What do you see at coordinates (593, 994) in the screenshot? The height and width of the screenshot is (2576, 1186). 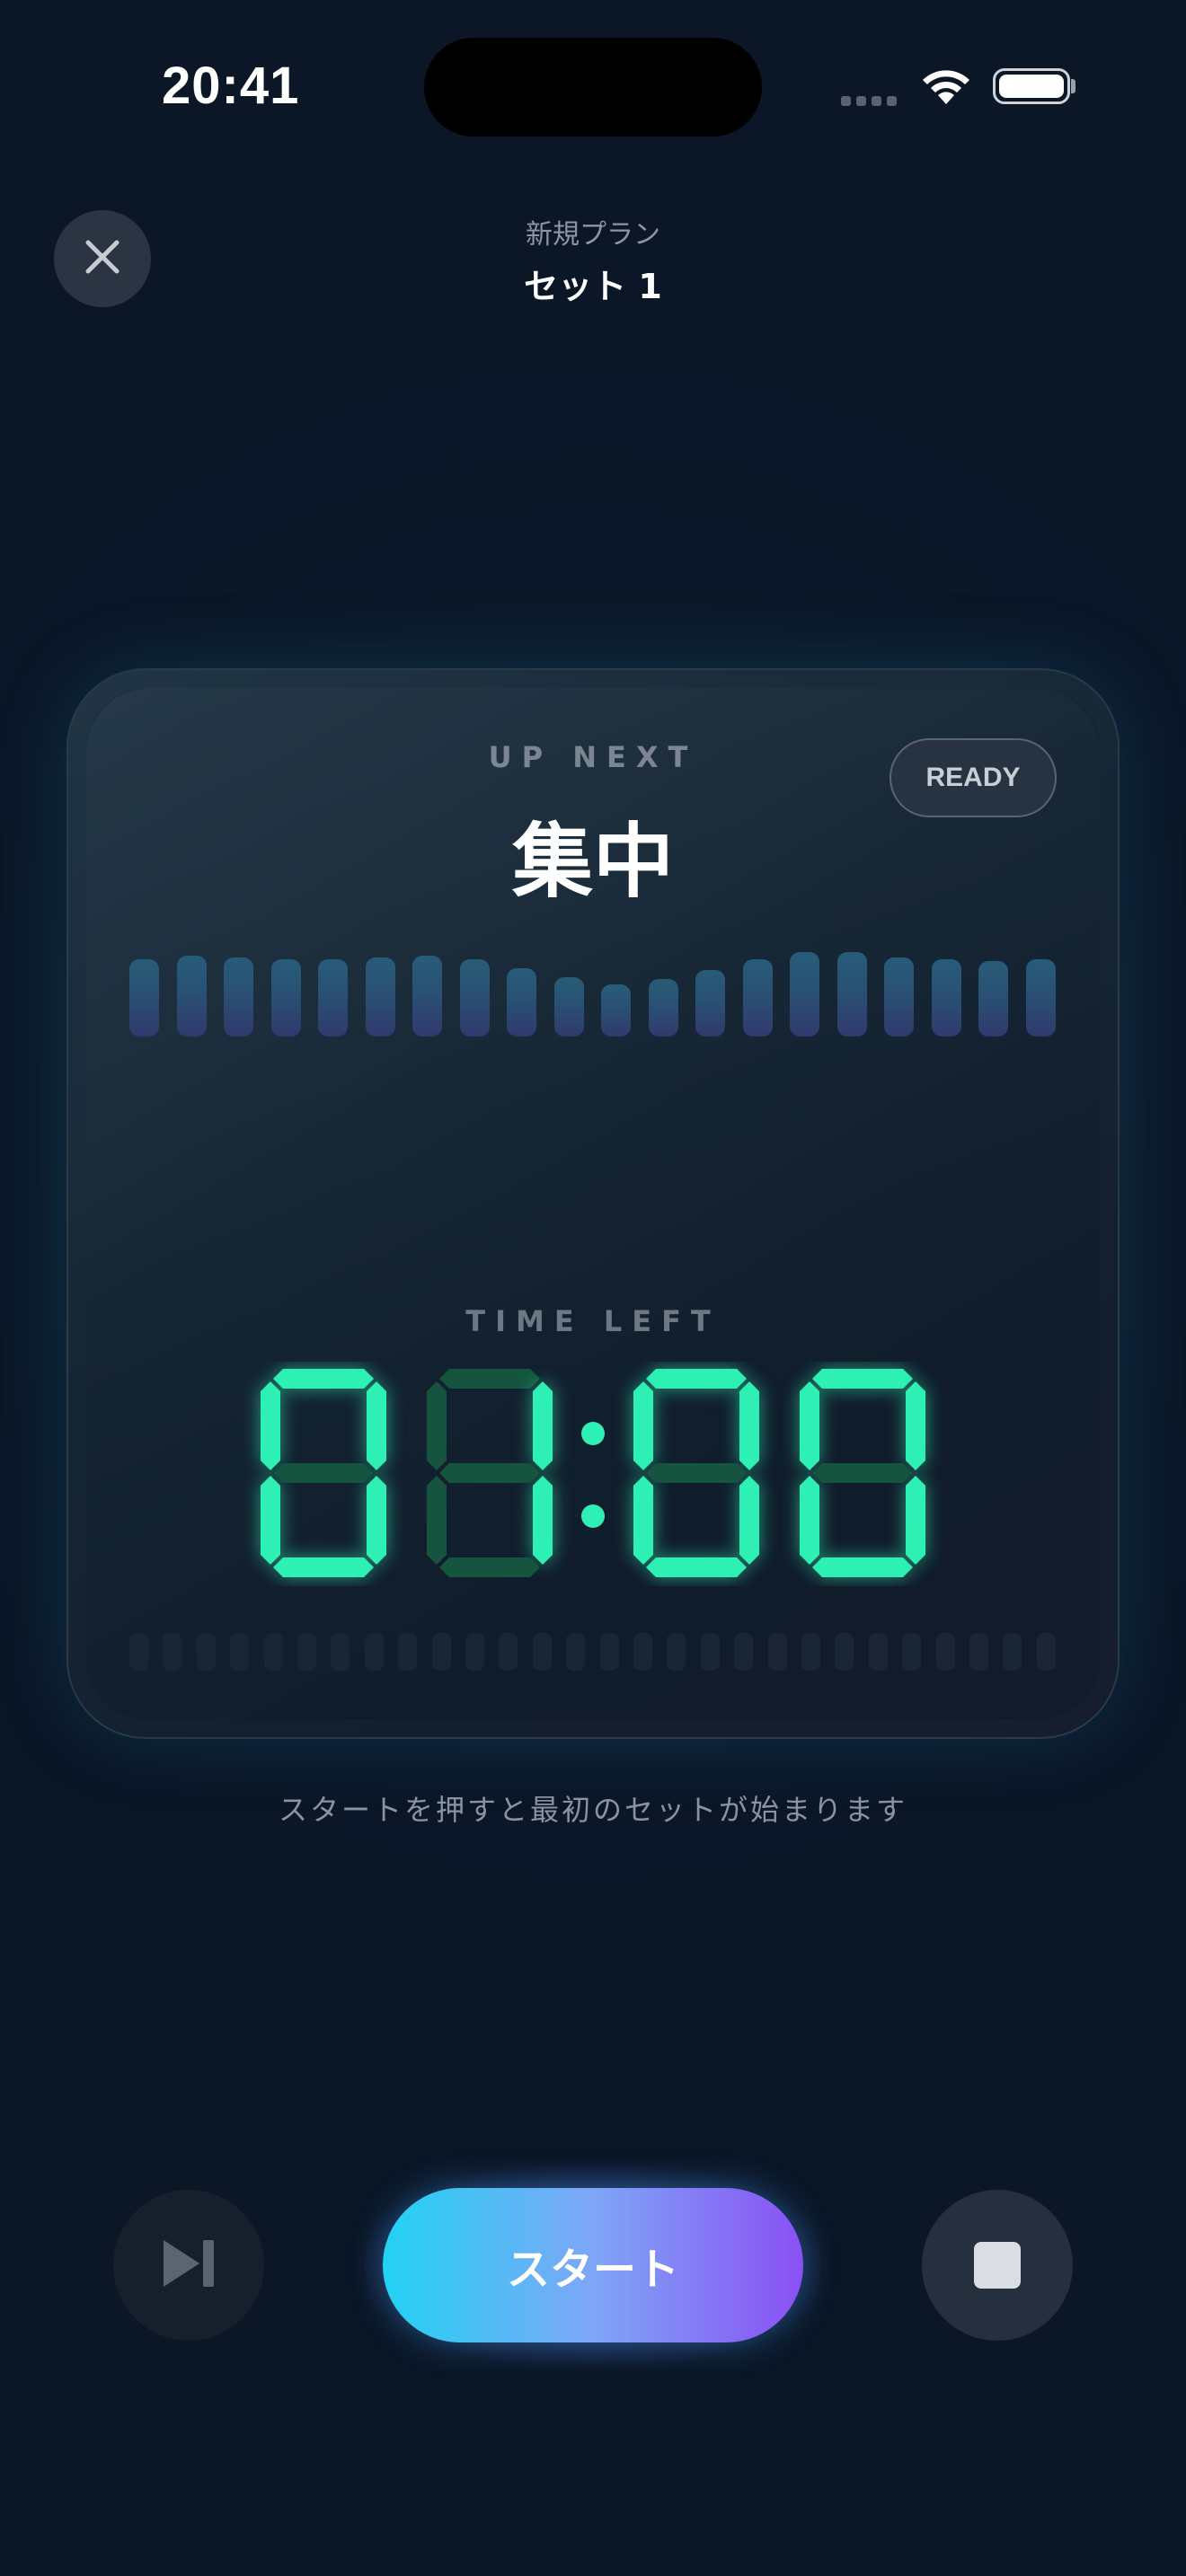 I see `waveform-visualizer` at bounding box center [593, 994].